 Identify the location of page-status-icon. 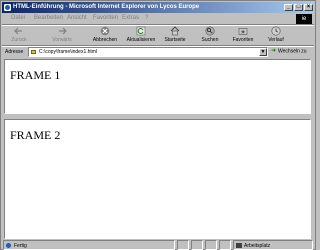
(8, 245).